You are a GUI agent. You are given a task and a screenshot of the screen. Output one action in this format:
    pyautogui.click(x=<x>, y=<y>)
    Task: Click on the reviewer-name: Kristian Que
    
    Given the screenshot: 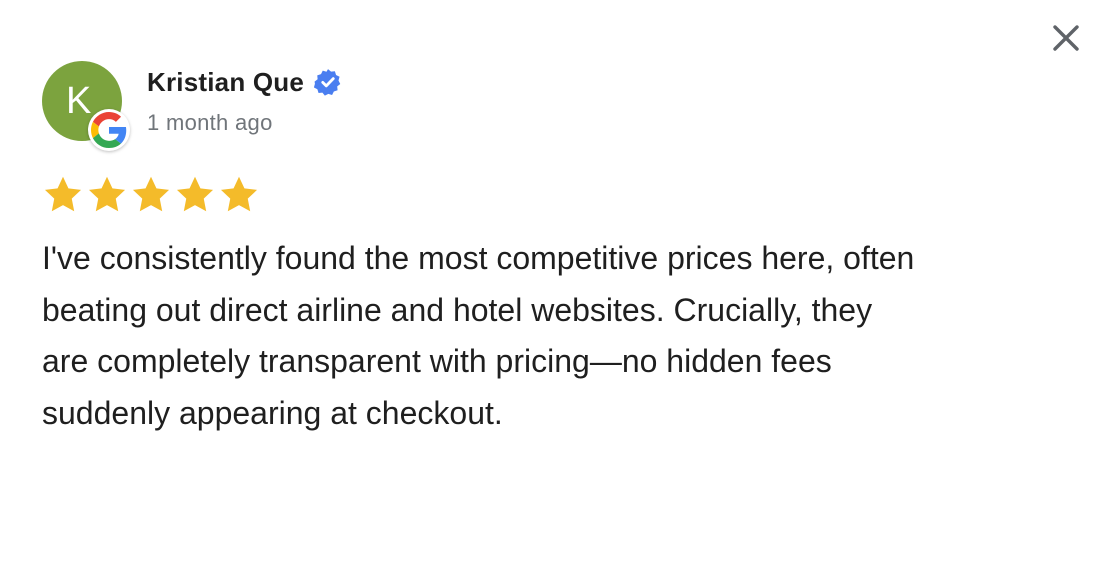 What is the action you would take?
    pyautogui.click(x=225, y=82)
    